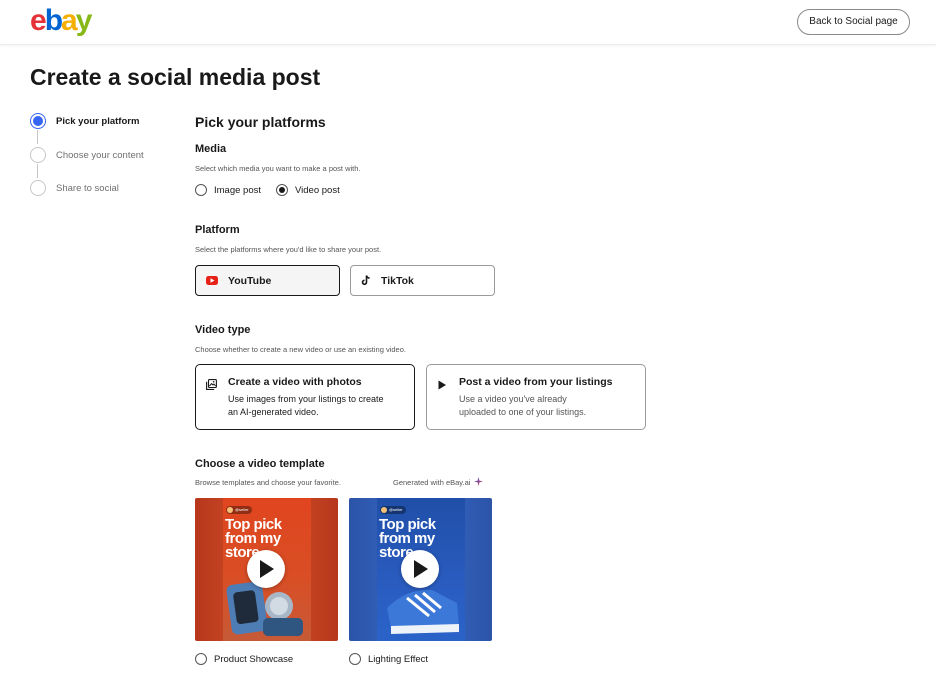 Image resolution: width=936 pixels, height=695 pixels. I want to click on generated-with-label: Generated with eBay.ai, so click(438, 482).